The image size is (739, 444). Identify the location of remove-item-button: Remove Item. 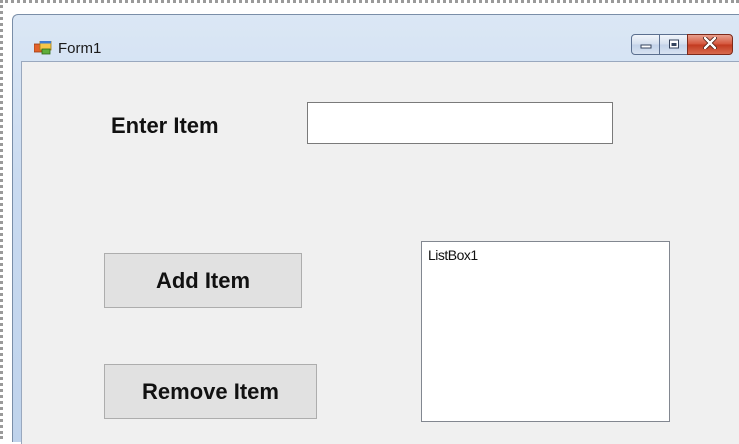
(210, 391).